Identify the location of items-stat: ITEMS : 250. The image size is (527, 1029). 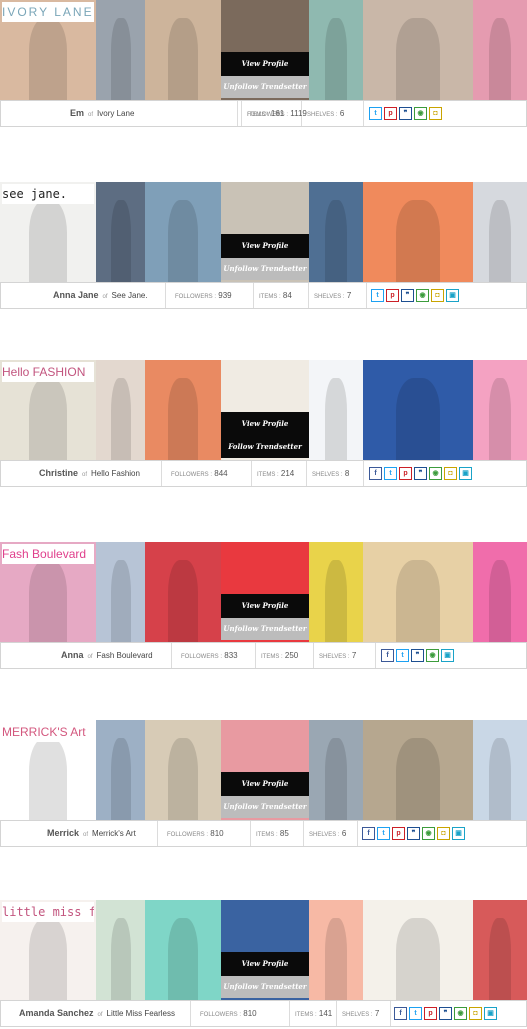
(279, 655).